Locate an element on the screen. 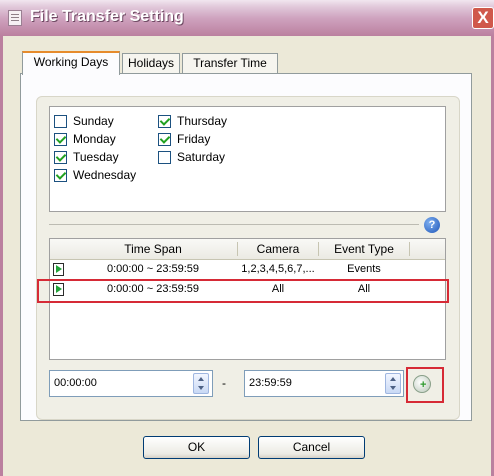  checkbox-label: Sunday is located at coordinates (93, 121).